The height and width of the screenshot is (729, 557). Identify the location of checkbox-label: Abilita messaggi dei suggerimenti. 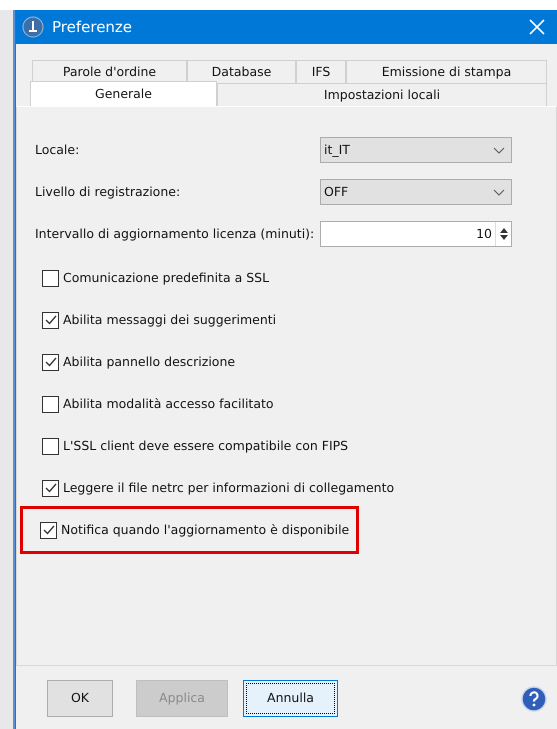
(169, 320).